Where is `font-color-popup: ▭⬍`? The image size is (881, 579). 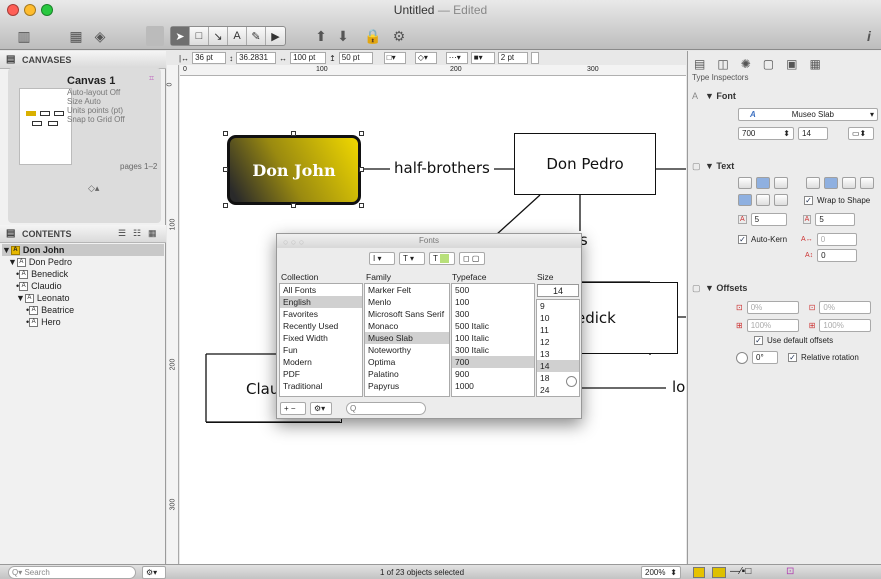
font-color-popup: ▭⬍ is located at coordinates (861, 133).